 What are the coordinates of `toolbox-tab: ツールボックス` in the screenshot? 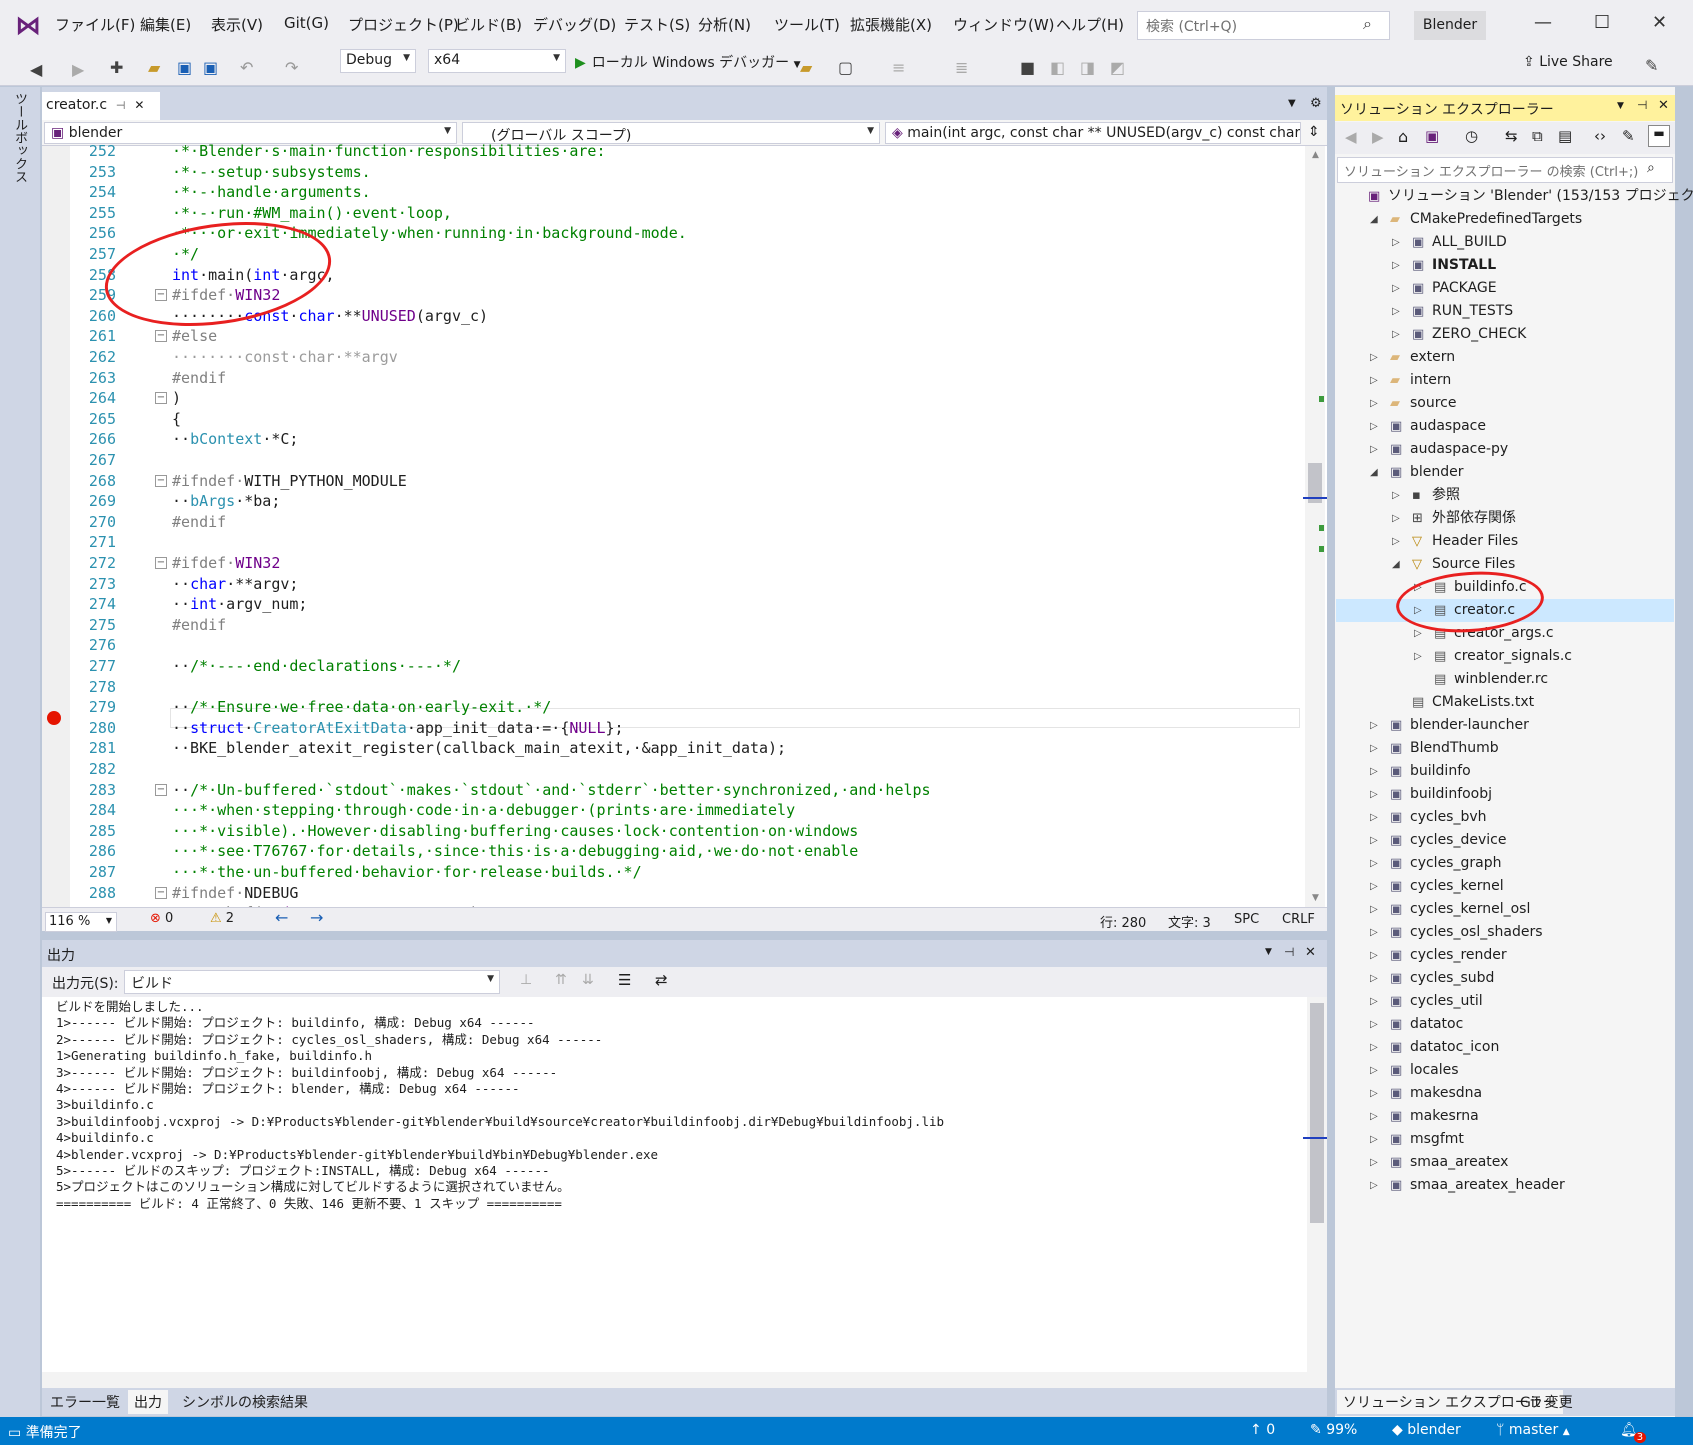 It's located at (19, 137).